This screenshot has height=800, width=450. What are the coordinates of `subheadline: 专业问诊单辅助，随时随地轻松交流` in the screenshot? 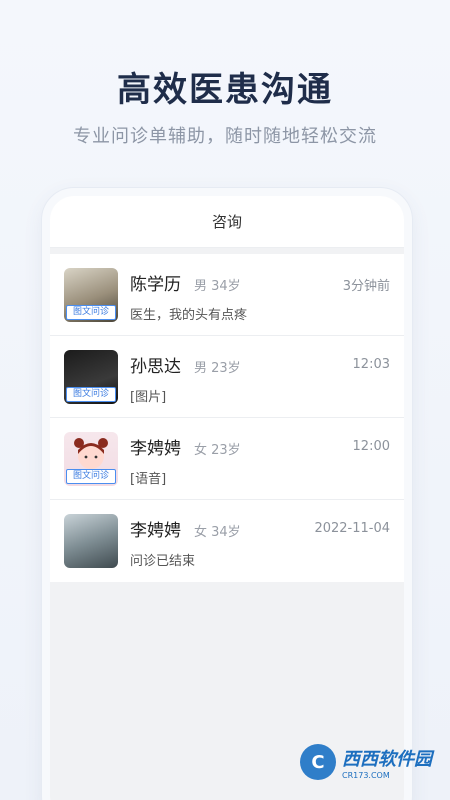 It's located at (225, 136).